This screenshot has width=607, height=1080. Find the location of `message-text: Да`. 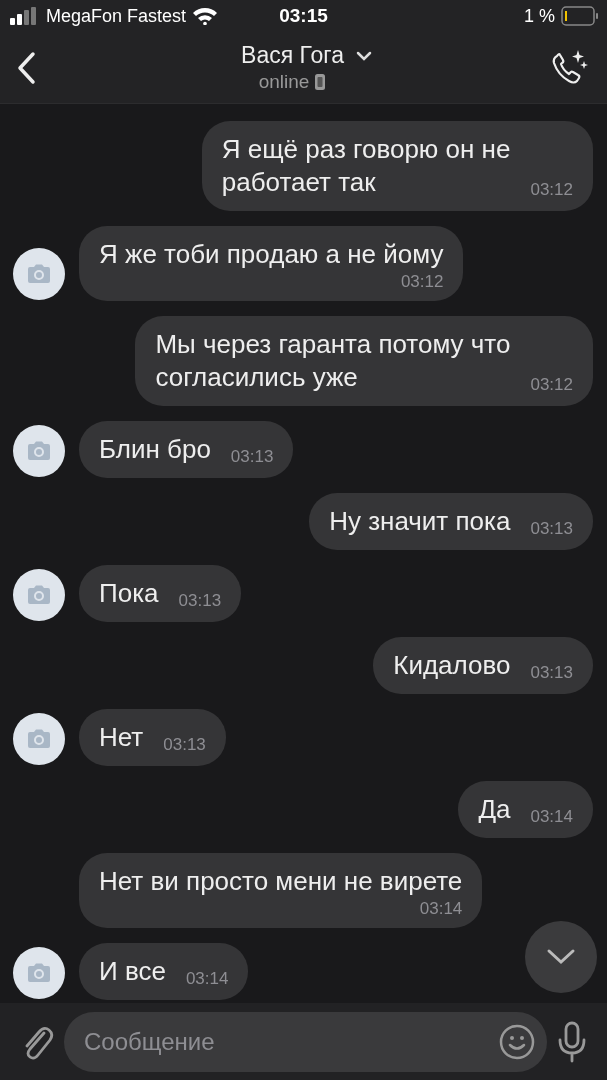

message-text: Да is located at coordinates (494, 809).